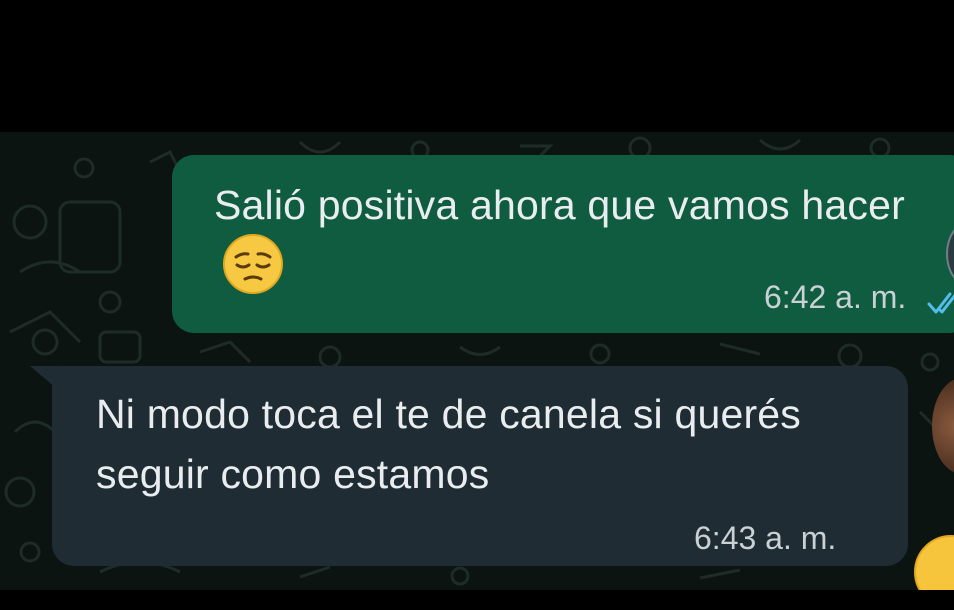 This screenshot has width=954, height=610. What do you see at coordinates (940, 303) in the screenshot?
I see `double-check-icon` at bounding box center [940, 303].